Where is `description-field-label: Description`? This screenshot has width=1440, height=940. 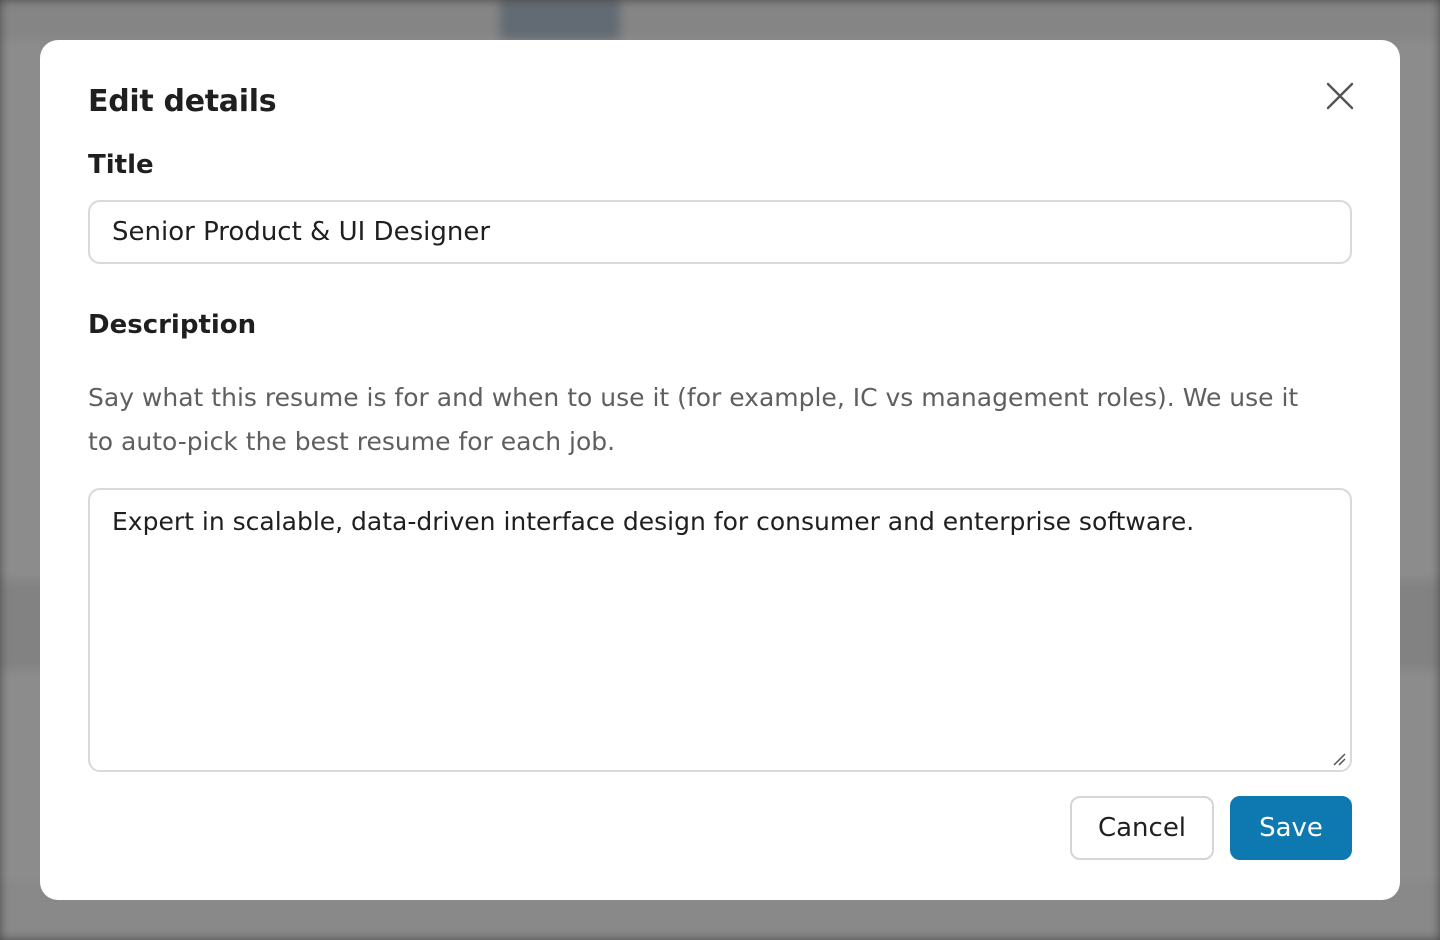 description-field-label: Description is located at coordinates (172, 325).